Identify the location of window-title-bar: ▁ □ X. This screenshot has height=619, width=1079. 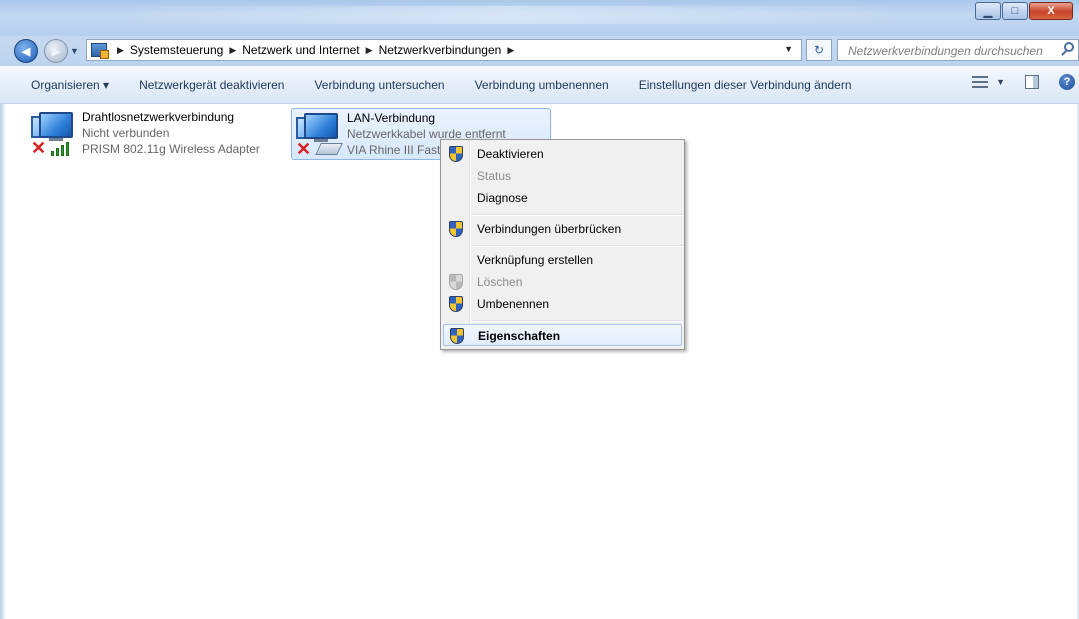
(539, 18).